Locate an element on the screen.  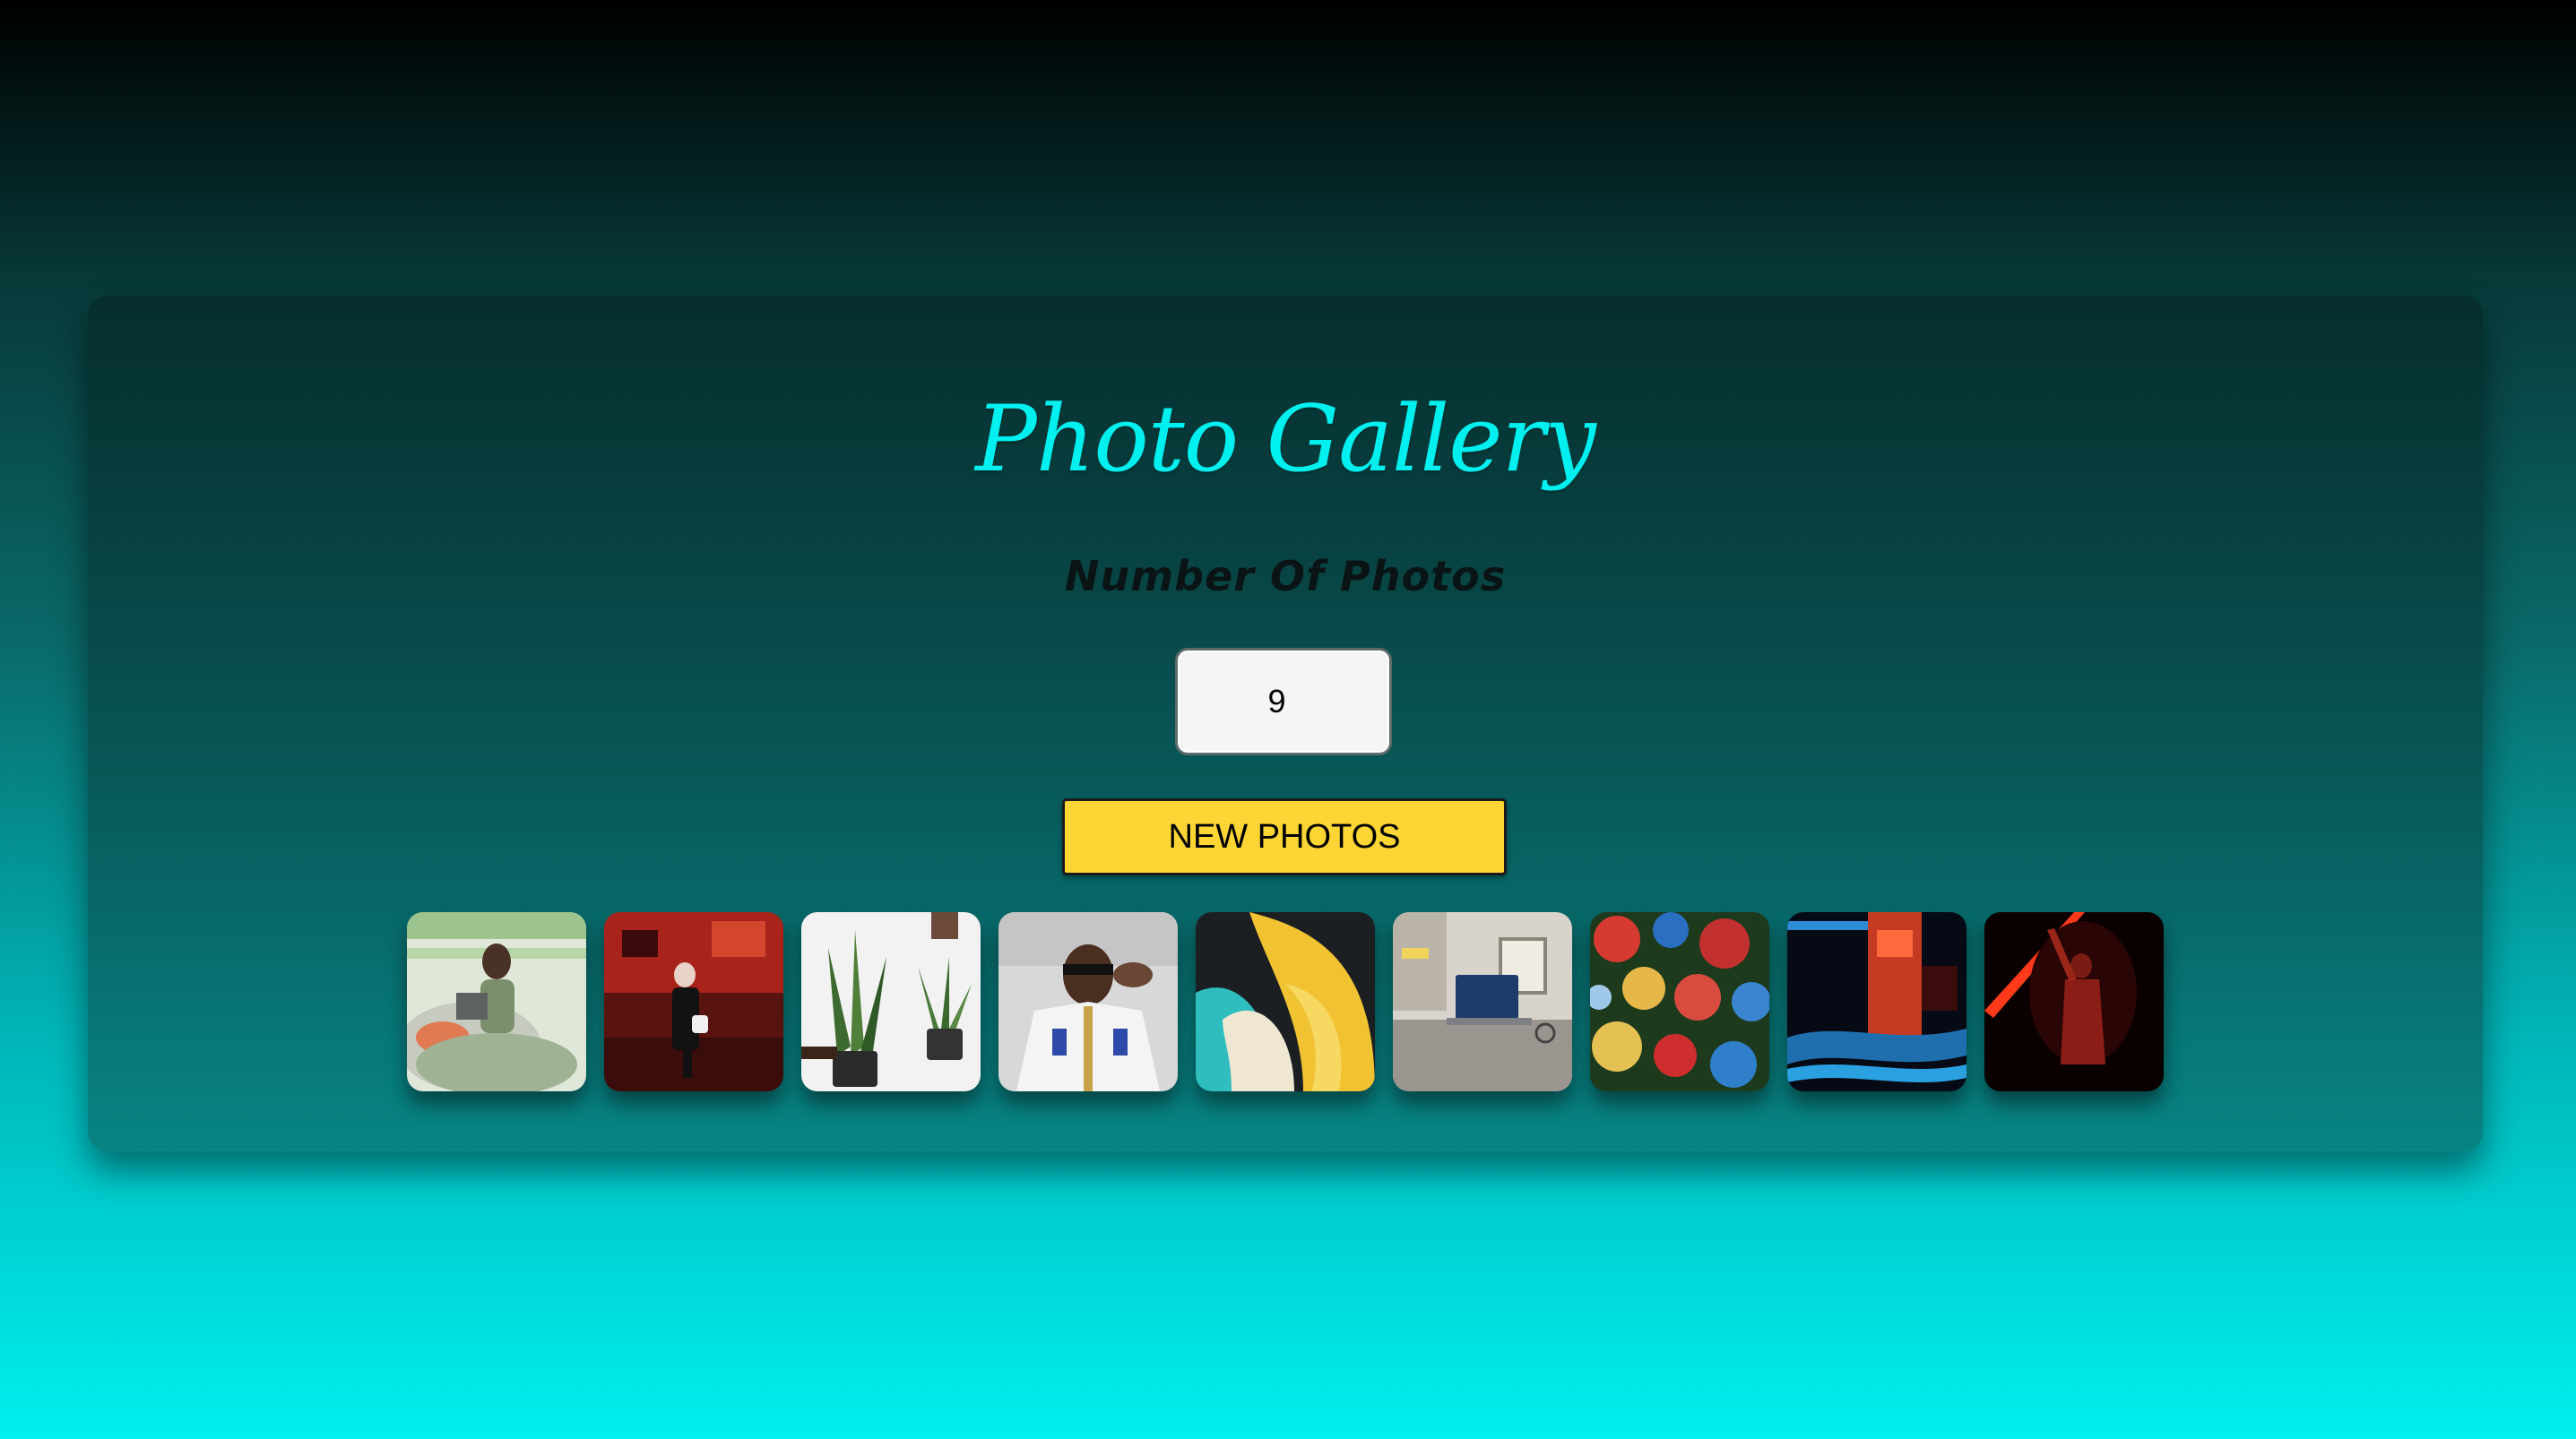
photo-woman-laptop is located at coordinates (496, 1002).